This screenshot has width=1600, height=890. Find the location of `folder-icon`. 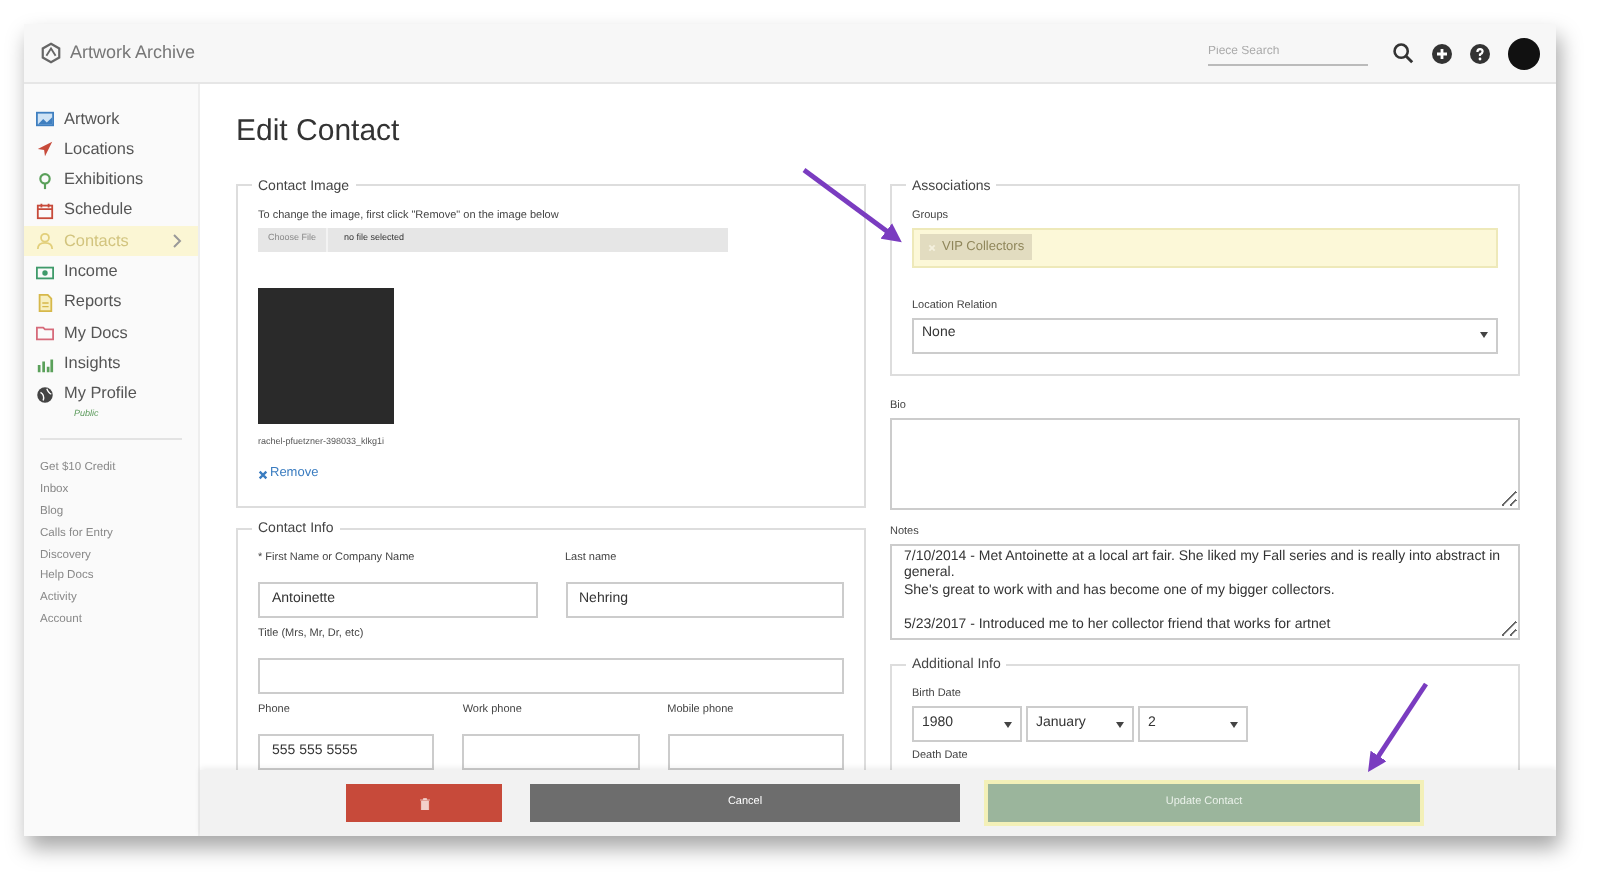

folder-icon is located at coordinates (45, 333).